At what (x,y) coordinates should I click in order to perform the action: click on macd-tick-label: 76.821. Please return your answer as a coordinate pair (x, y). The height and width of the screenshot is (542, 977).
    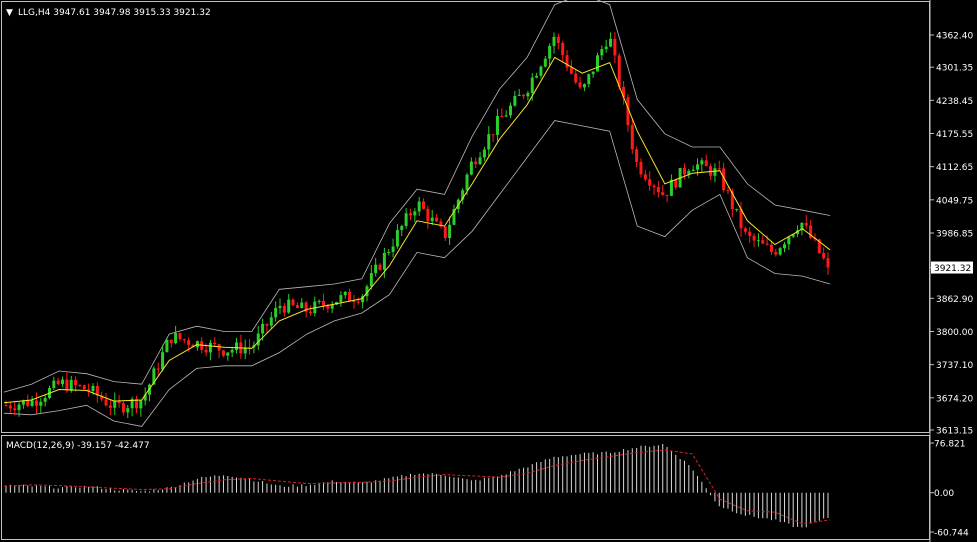
    Looking at the image, I should click on (950, 445).